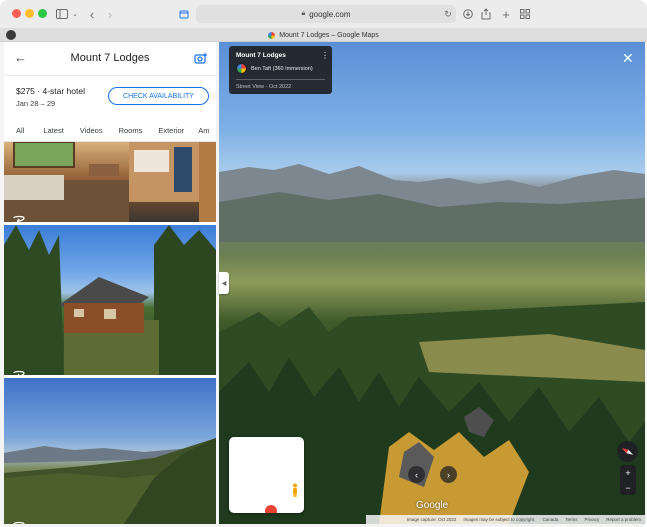  I want to click on zoom-out-button: −, so click(628, 487).